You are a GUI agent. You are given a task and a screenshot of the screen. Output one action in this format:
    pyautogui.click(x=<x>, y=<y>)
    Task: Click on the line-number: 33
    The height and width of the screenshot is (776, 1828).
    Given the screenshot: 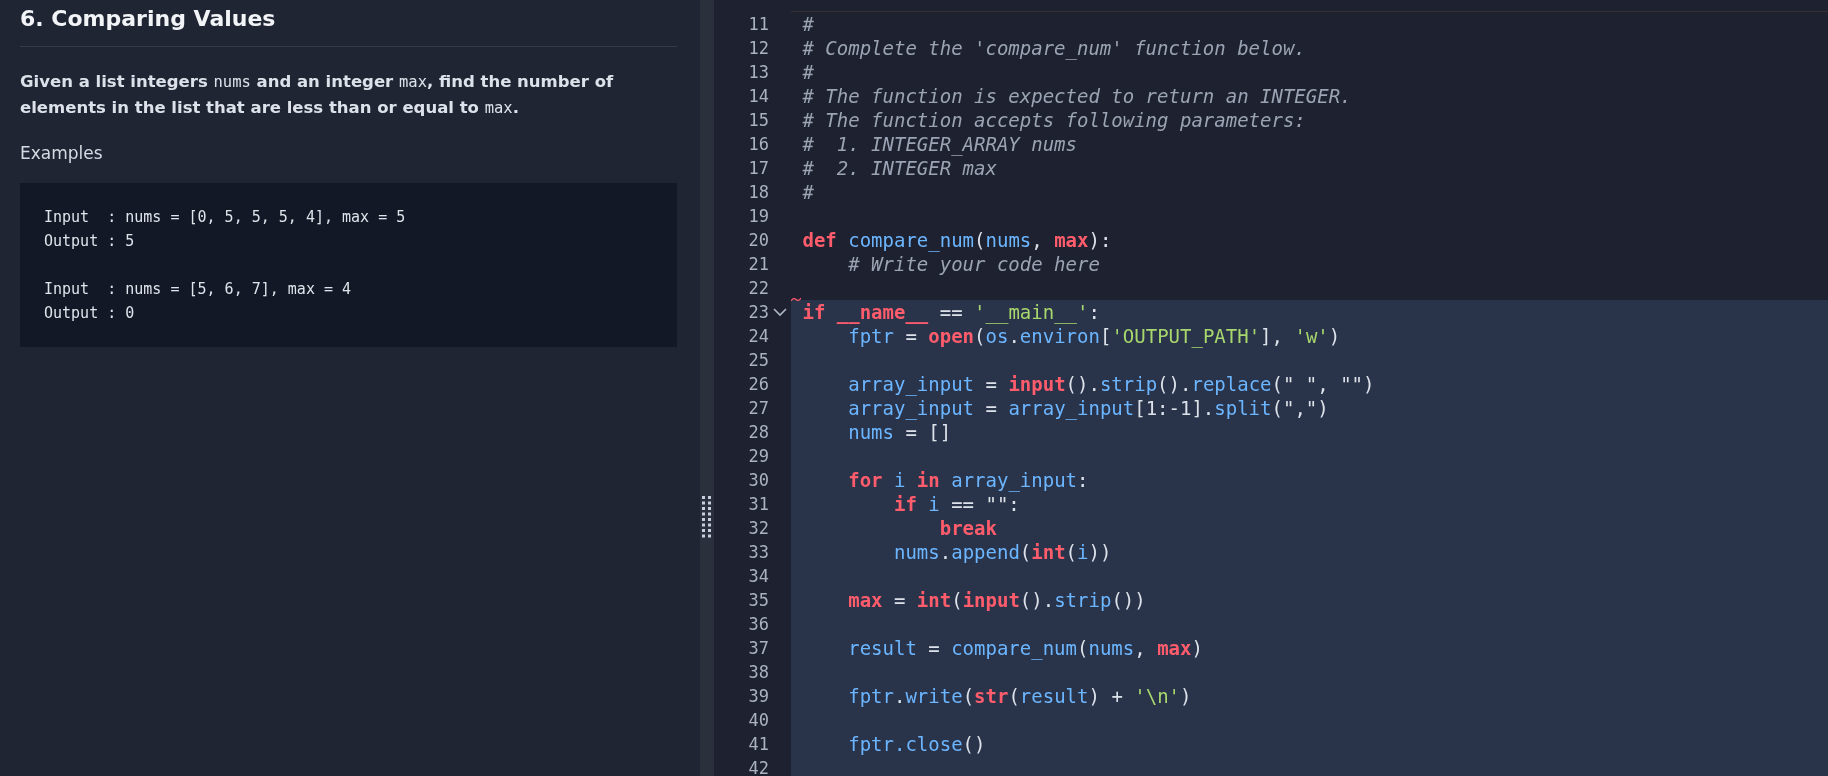 What is the action you would take?
    pyautogui.click(x=758, y=552)
    